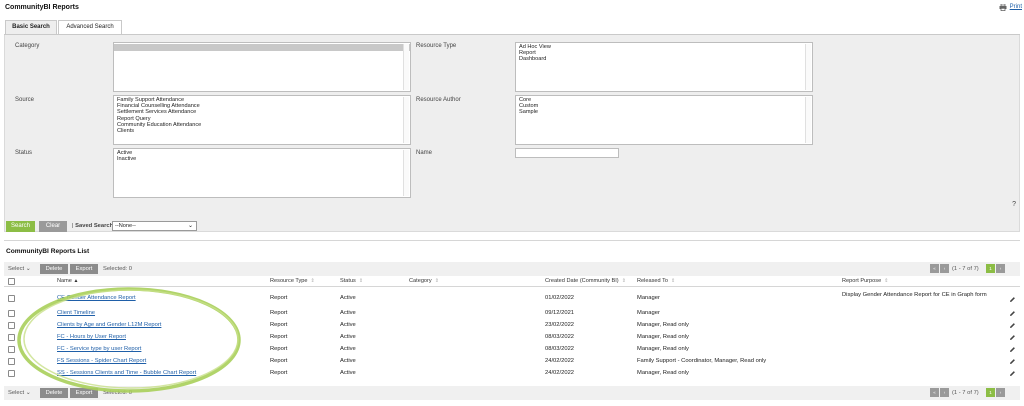 The height and width of the screenshot is (406, 1024). I want to click on column-status: Status ⇕, so click(351, 281).